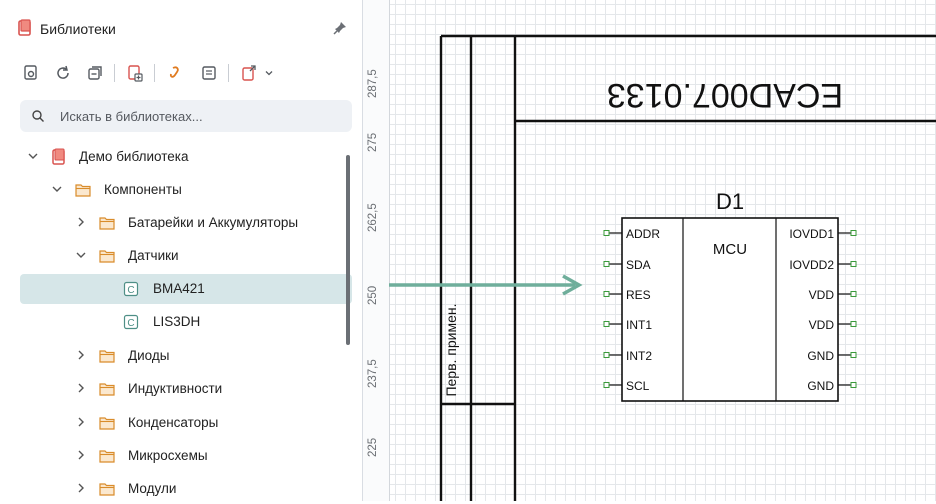 Image resolution: width=936 pixels, height=504 pixels. I want to click on export-button, so click(249, 73).